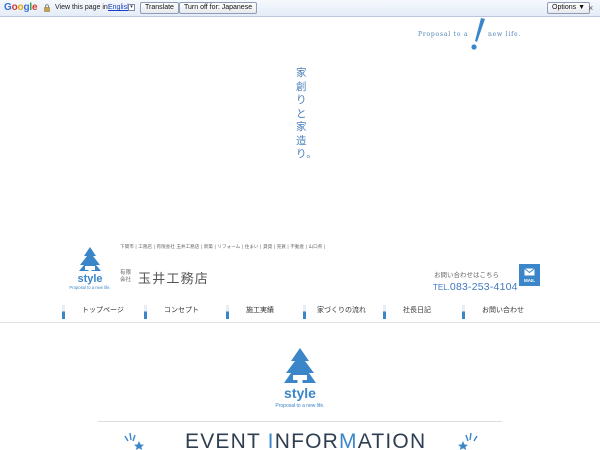 The image size is (600, 450). Describe the element at coordinates (89, 279) in the screenshot. I see `logo-text: style` at that location.